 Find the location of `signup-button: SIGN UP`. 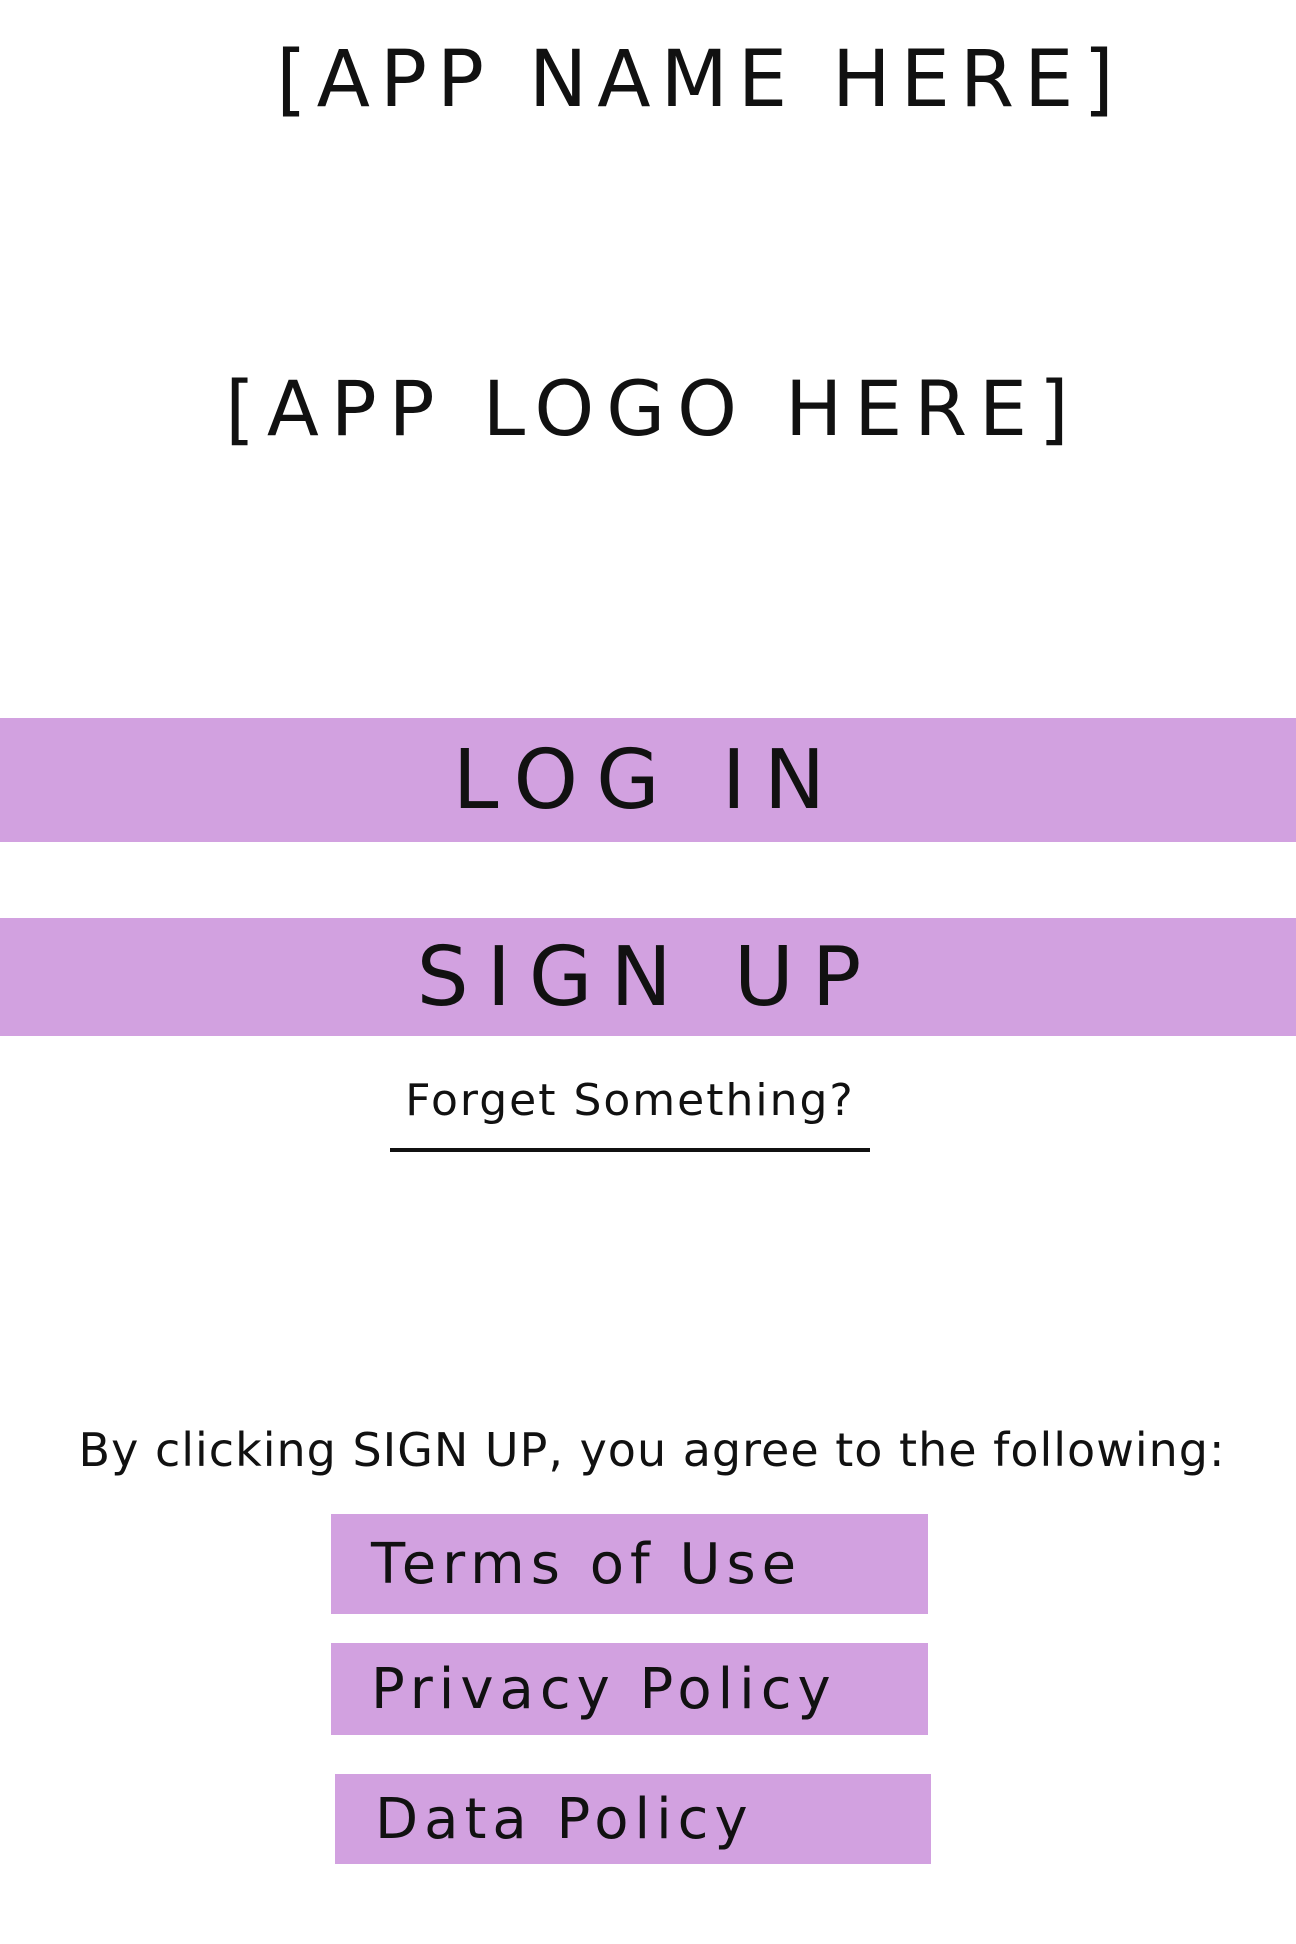

signup-button: SIGN UP is located at coordinates (648, 977).